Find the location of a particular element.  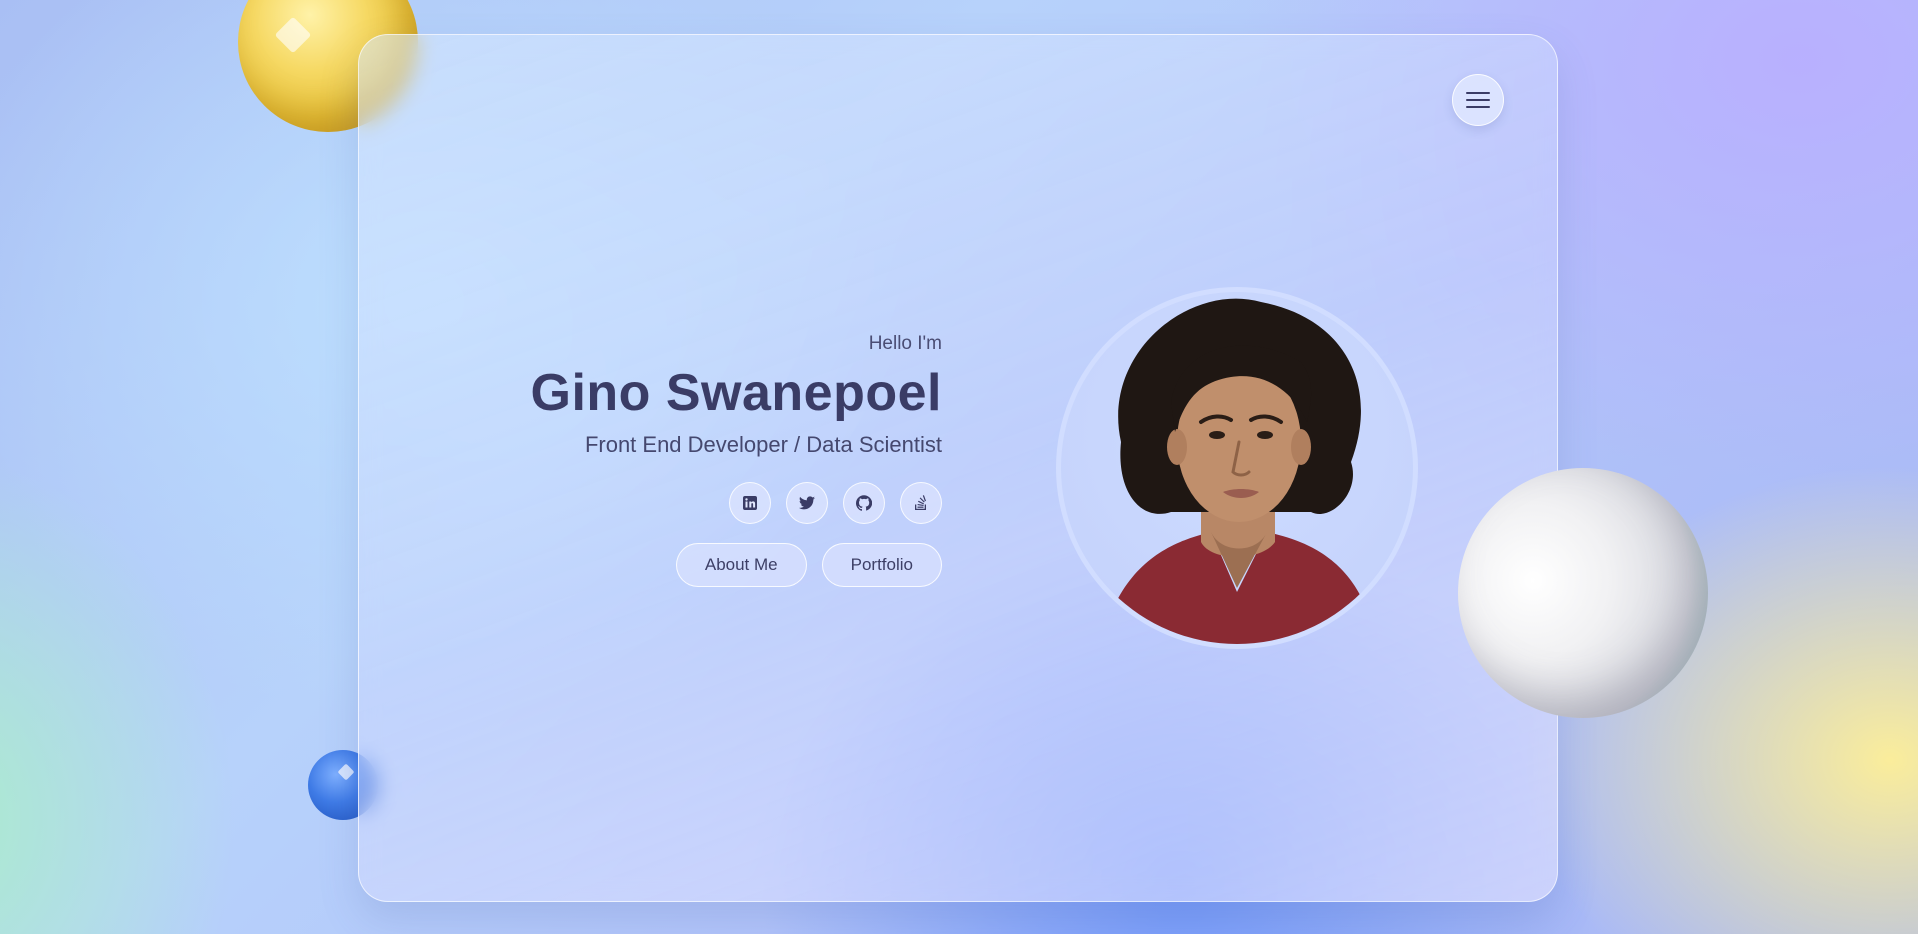

linkedin-button is located at coordinates (750, 503).